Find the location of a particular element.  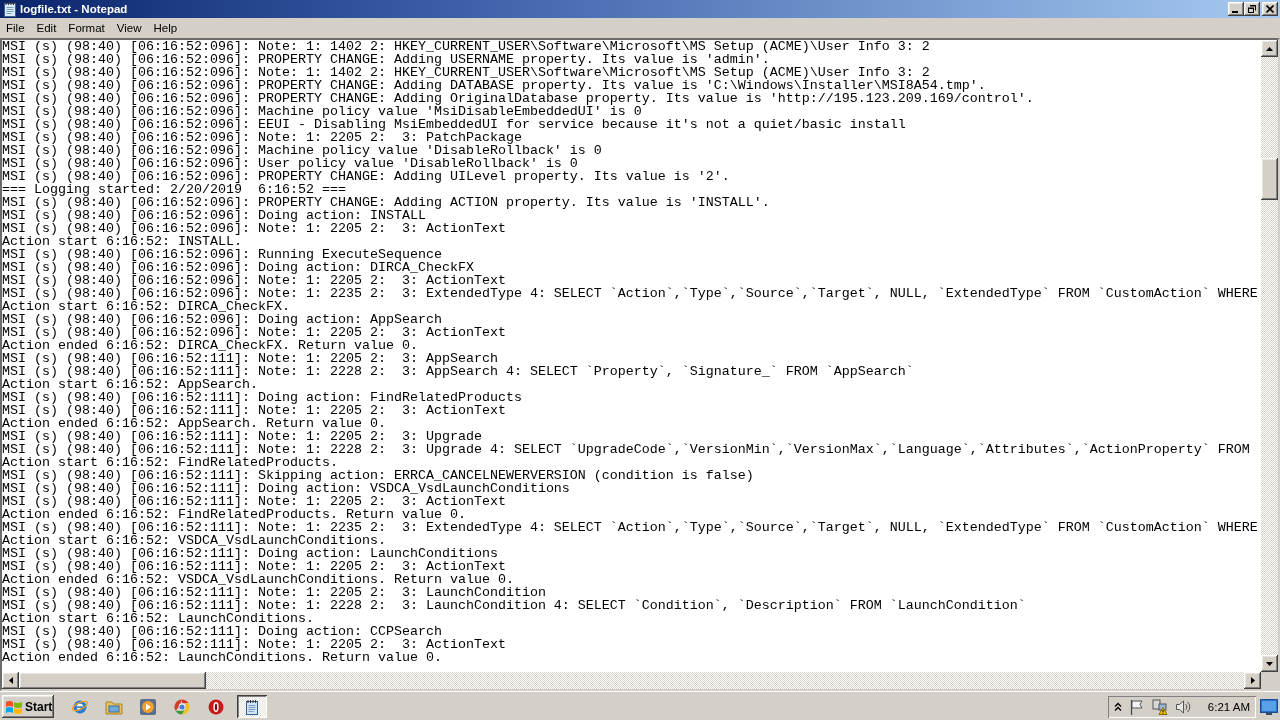

log-line: MSI (s) (98:40) [06:16:52:111]: Skipping action: ERRCA_CANCELNEWERVERSION (condition is false) is located at coordinates (378, 475).